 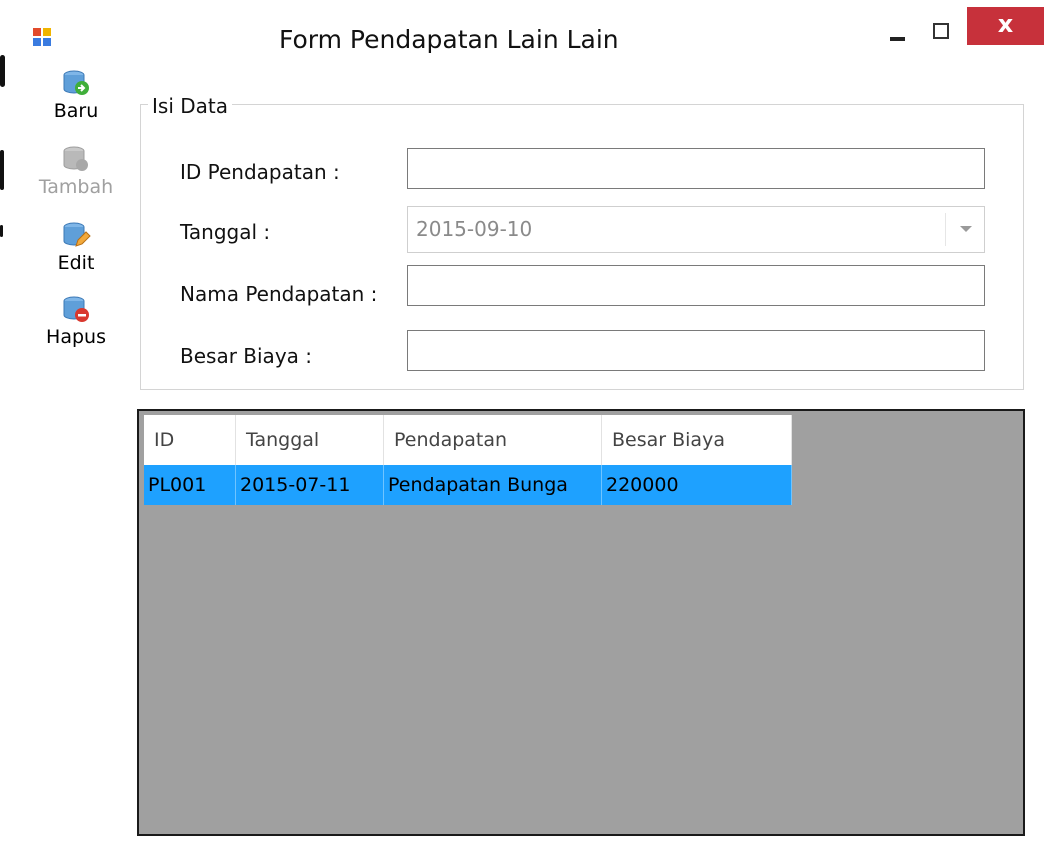 What do you see at coordinates (449, 39) in the screenshot?
I see `window-title: Form Pendapatan Lain Lain` at bounding box center [449, 39].